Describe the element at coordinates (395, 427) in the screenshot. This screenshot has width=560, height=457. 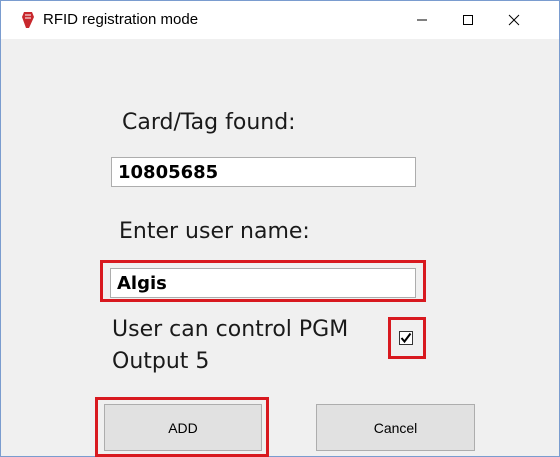
I see `cancel-button: Cancel` at that location.